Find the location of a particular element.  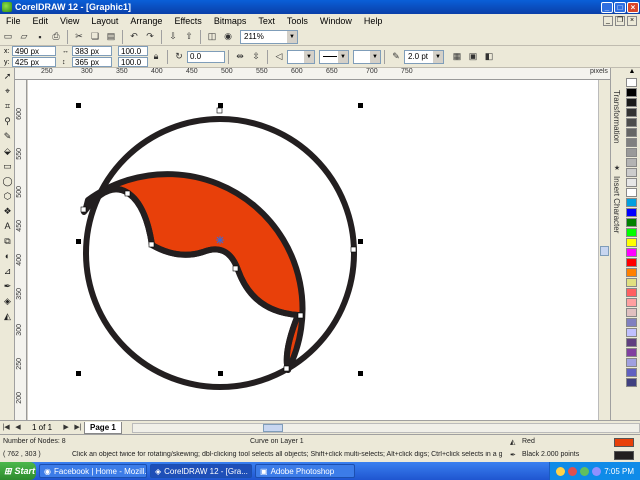

page-tab-1: Page 1 is located at coordinates (103, 427).